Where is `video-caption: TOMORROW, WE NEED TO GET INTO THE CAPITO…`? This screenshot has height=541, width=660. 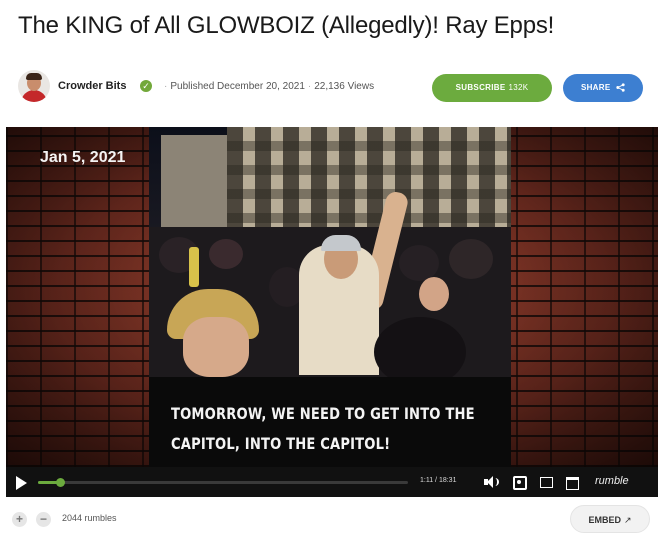 video-caption: TOMORROW, WE NEED TO GET INTO THE CAPITO… is located at coordinates (323, 429).